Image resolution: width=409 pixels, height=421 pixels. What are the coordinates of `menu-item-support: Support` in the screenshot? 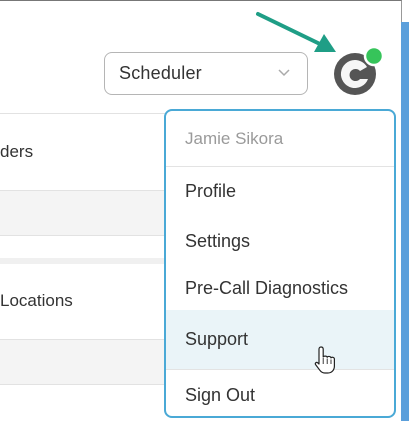 It's located at (280, 339).